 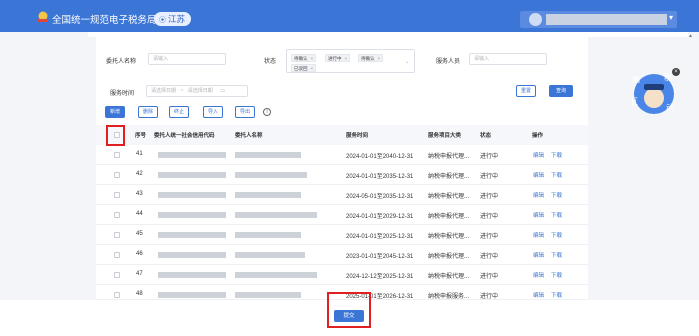 What do you see at coordinates (380, 277) in the screenshot?
I see `row-service-time: 2024-12-12至2025-12-31` at bounding box center [380, 277].